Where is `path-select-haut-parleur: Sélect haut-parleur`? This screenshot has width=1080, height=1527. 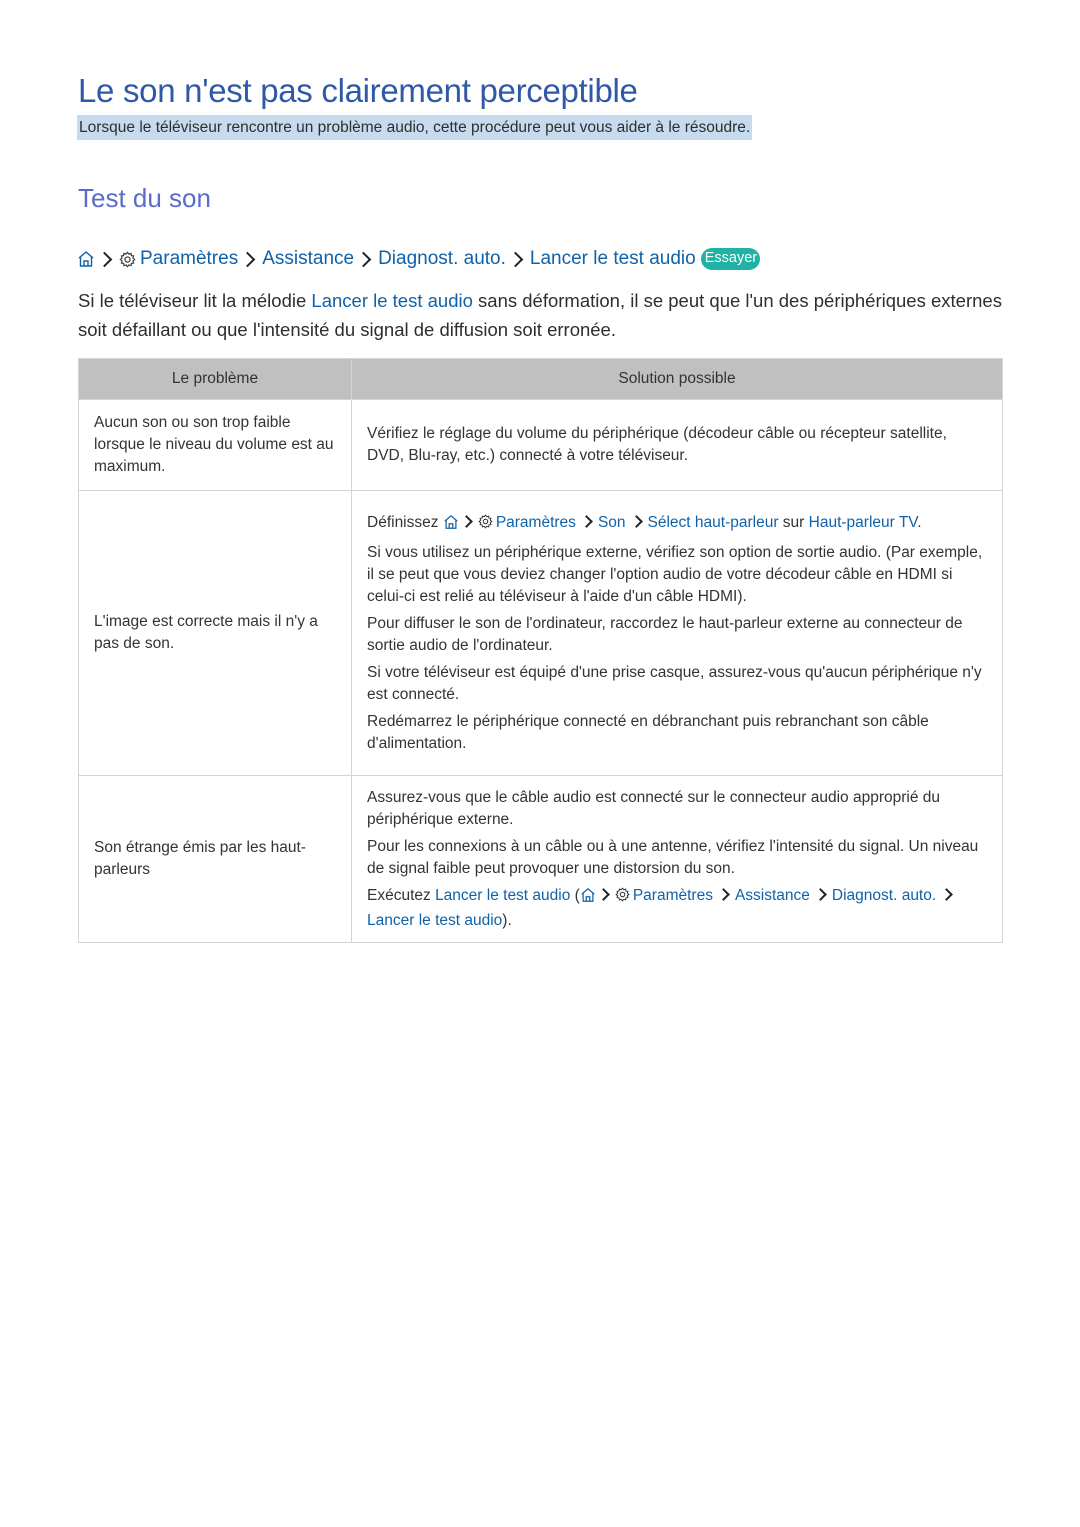 path-select-haut-parleur: Sélect haut-parleur is located at coordinates (713, 522).